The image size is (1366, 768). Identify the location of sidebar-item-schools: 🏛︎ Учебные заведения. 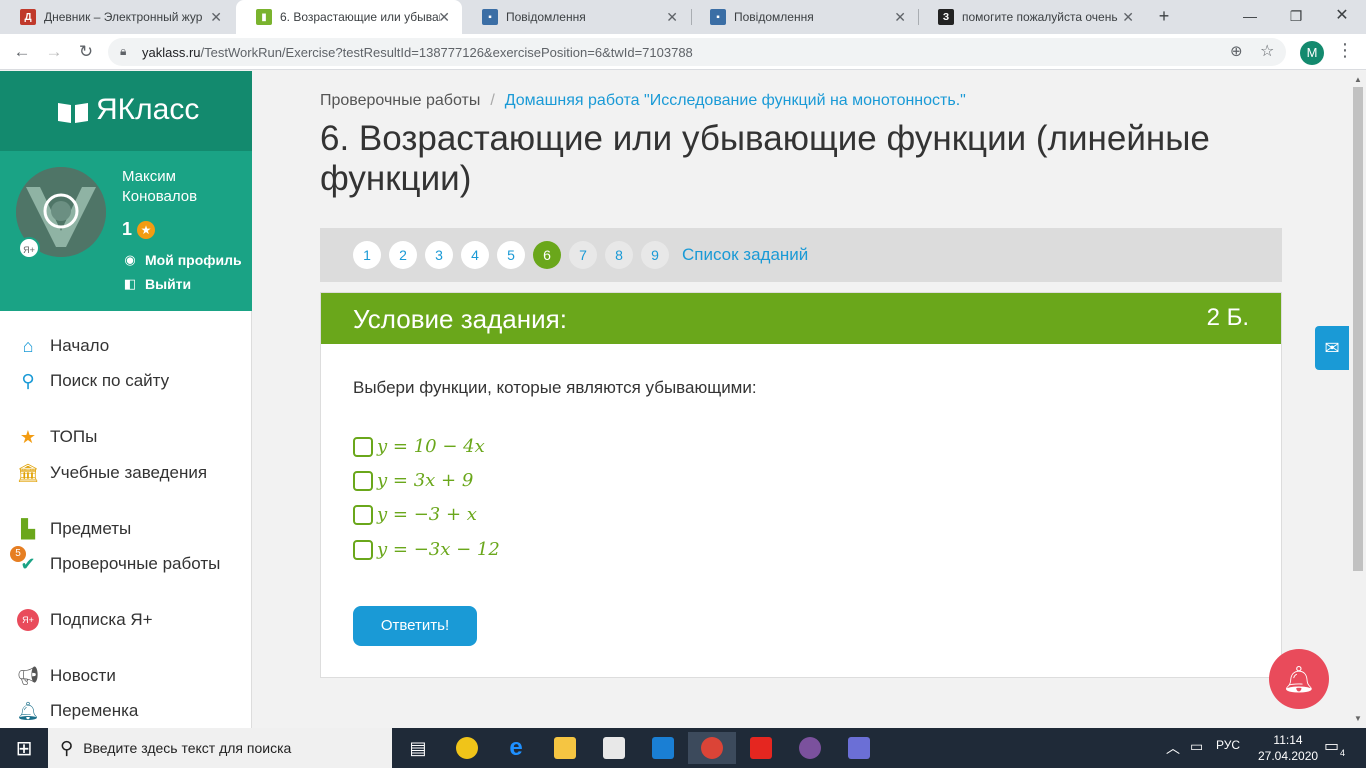
(112, 473).